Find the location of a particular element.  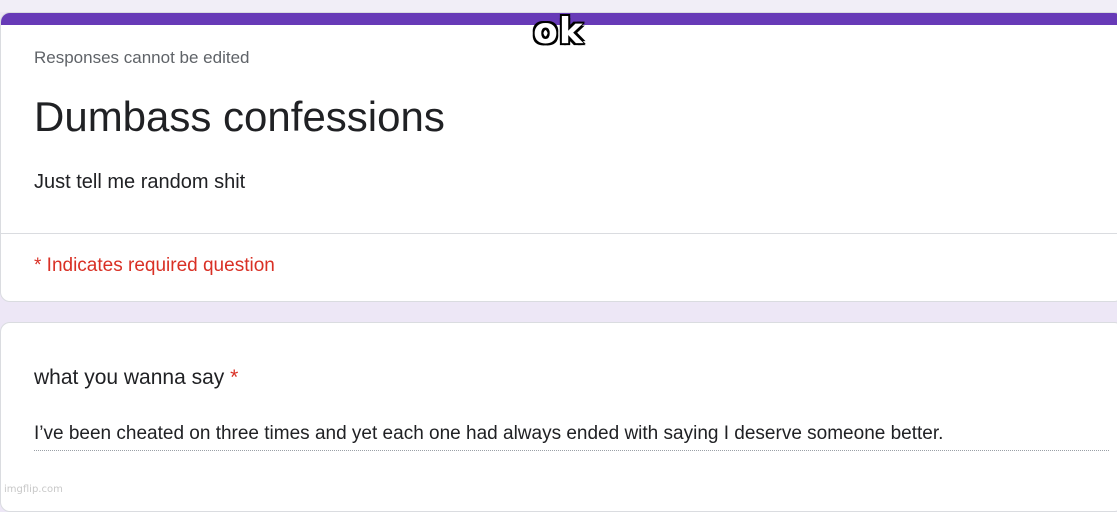

question-title-label: what you wanna say is located at coordinates (129, 377).